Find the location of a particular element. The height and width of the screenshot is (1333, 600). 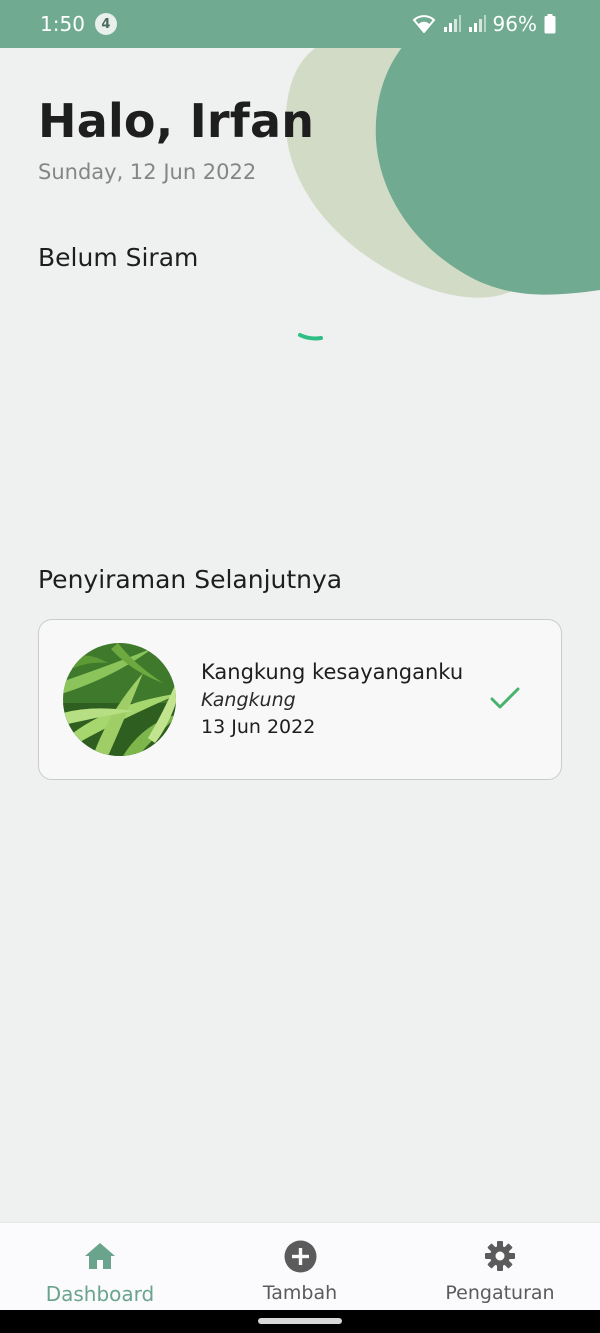

nav-label-tambah: Tambah is located at coordinates (300, 1293).